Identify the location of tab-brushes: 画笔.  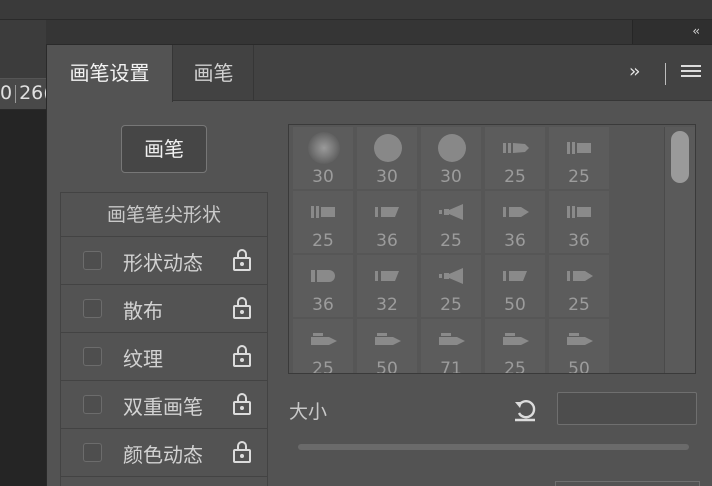
(214, 73).